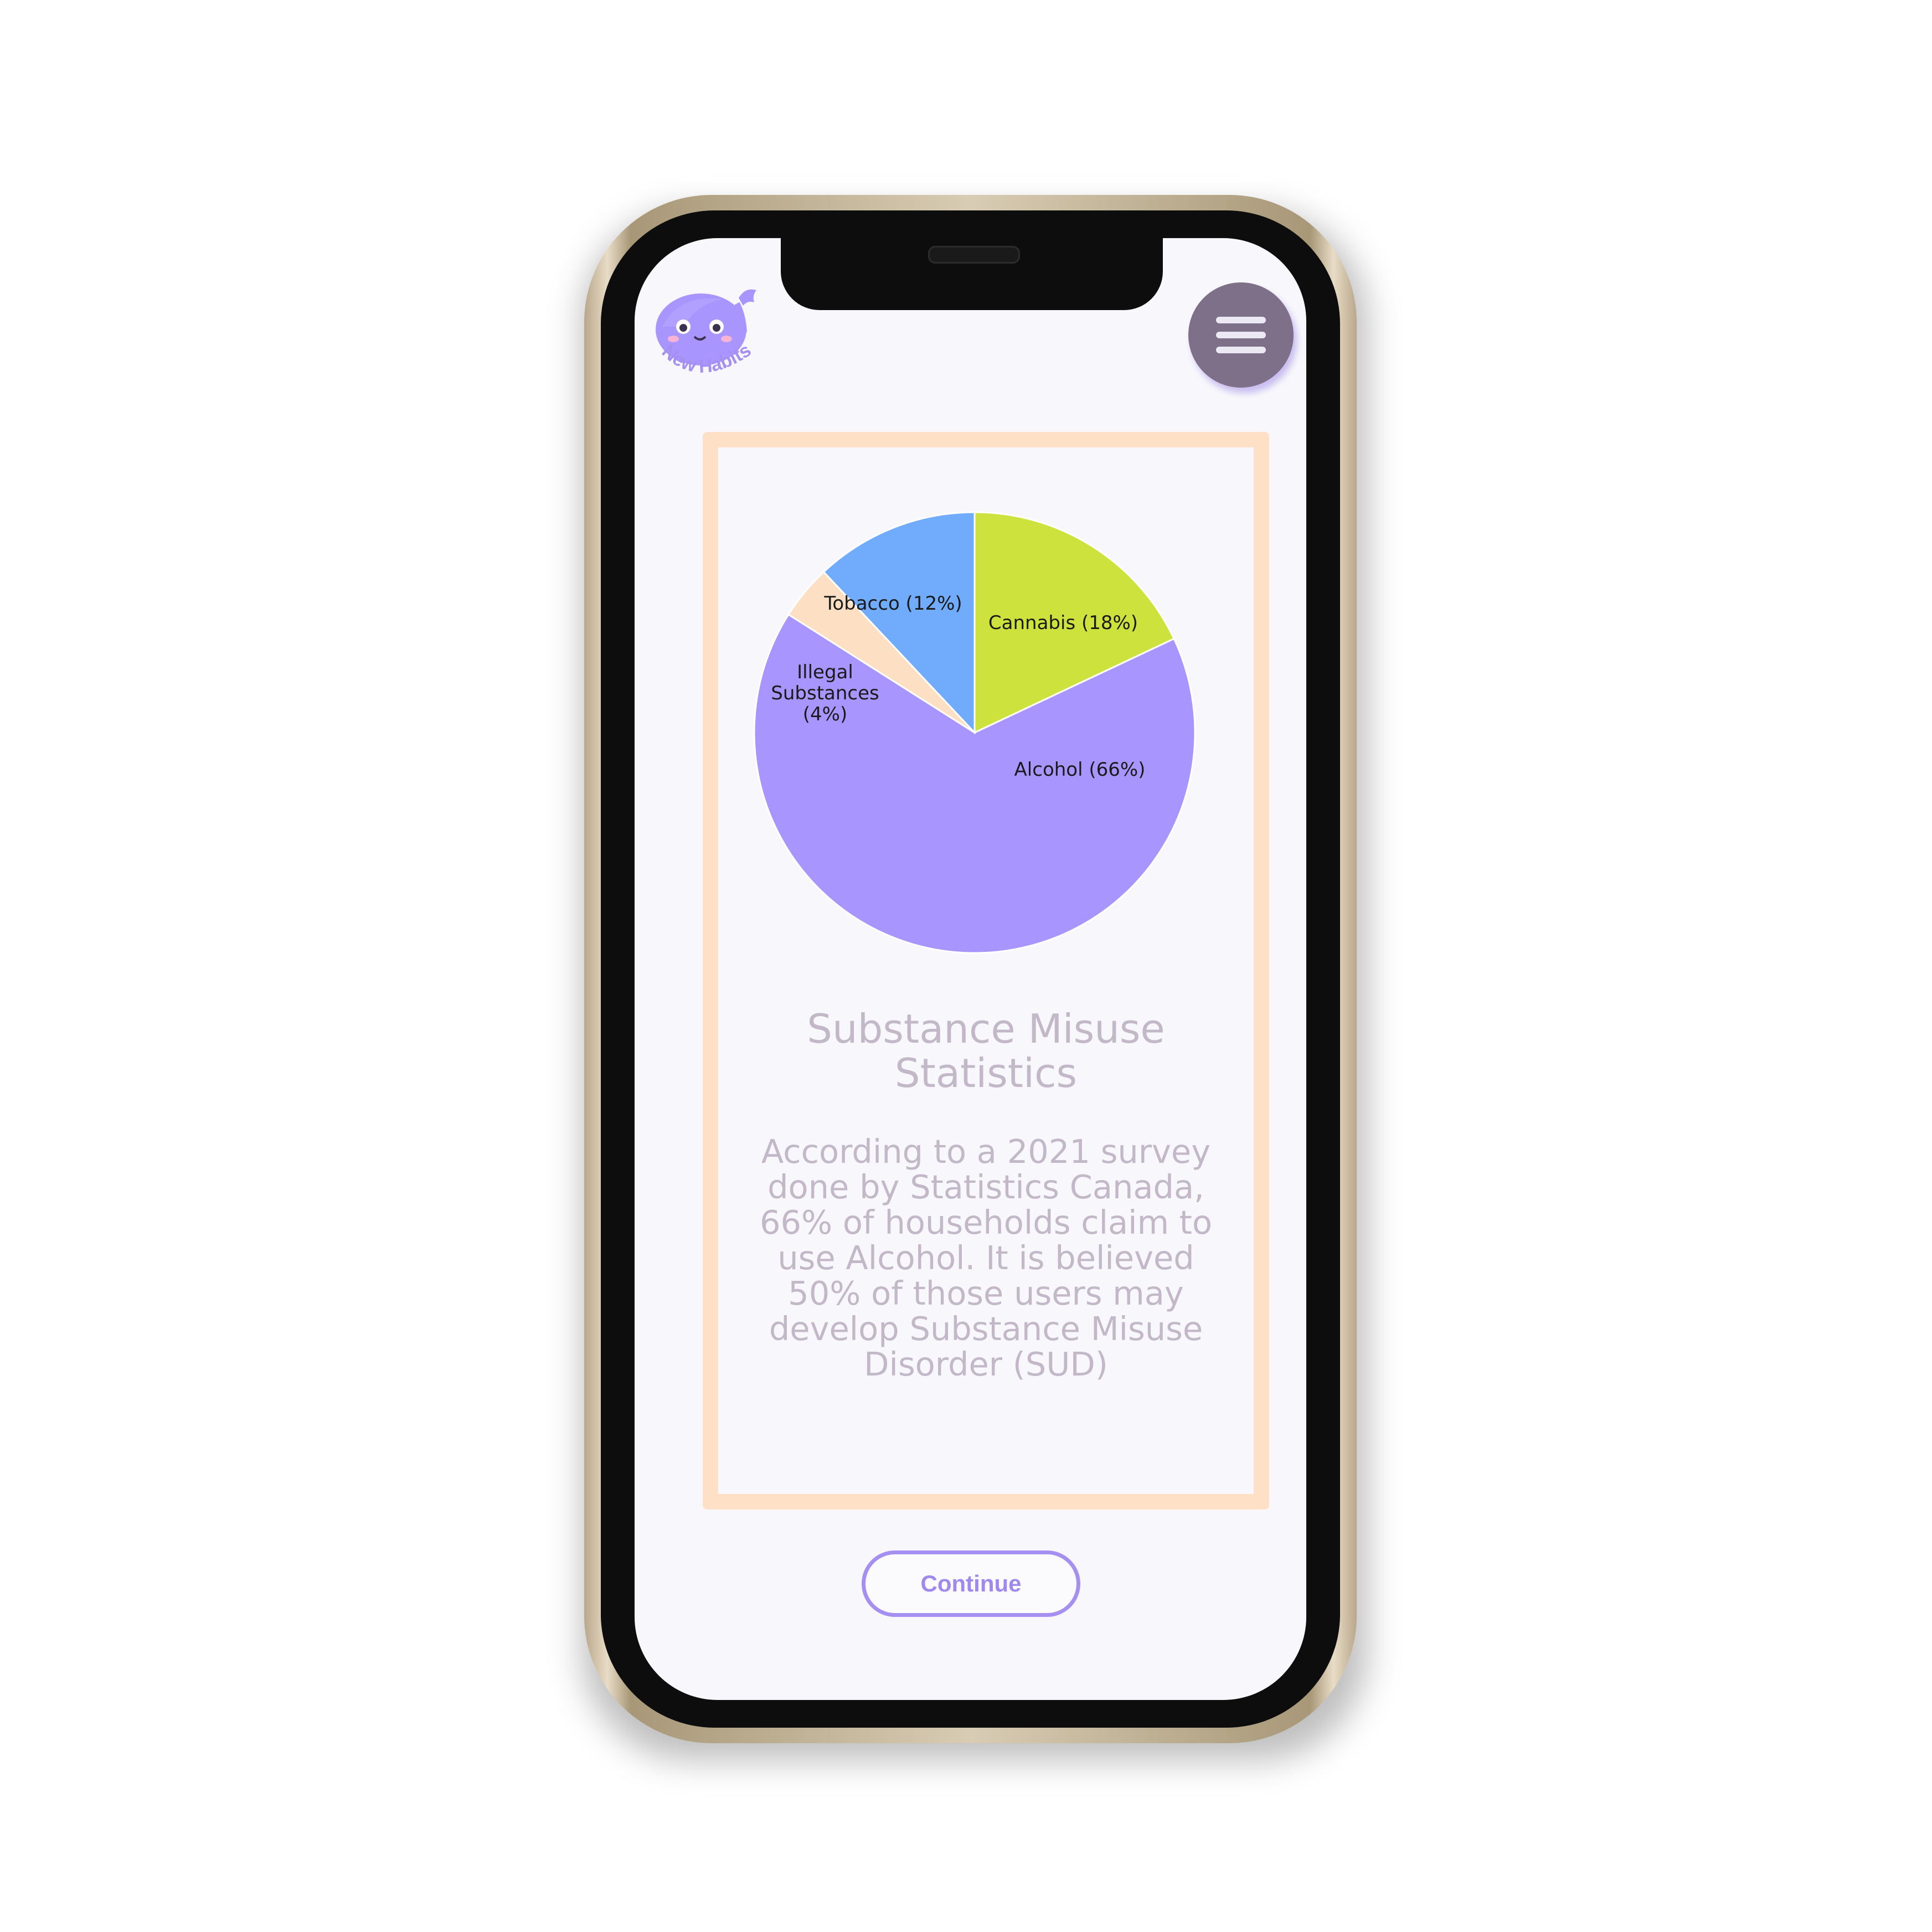 This screenshot has height=1932, width=1932. I want to click on phone-notch, so click(972, 274).